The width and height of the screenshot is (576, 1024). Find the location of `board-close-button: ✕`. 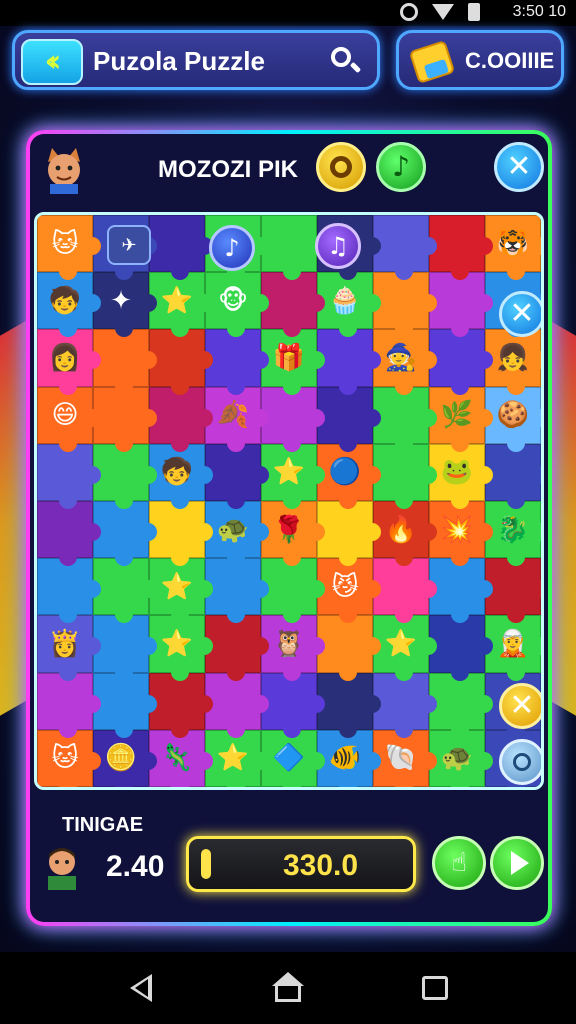

board-close-button: ✕ is located at coordinates (520, 314).